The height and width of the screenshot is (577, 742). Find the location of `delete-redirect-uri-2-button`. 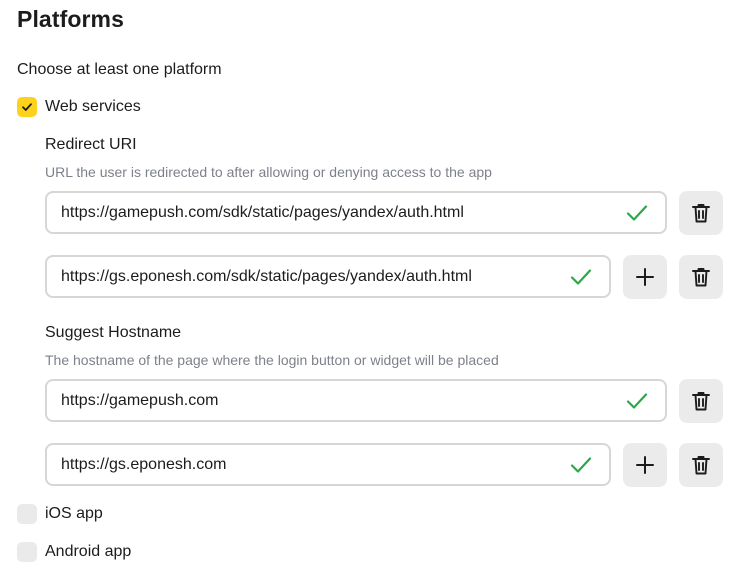

delete-redirect-uri-2-button is located at coordinates (701, 277).